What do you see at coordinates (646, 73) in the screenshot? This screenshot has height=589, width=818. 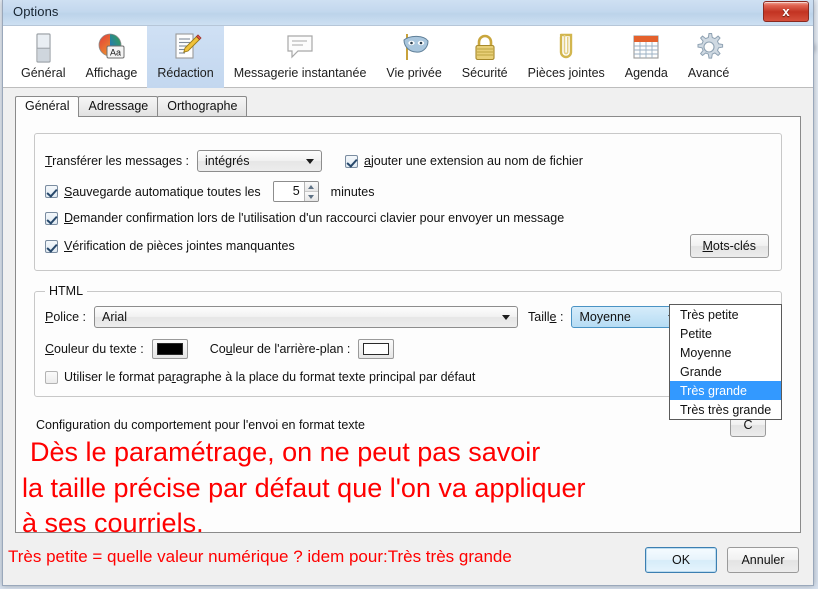 I see `toolbar-item-label: Agenda` at bounding box center [646, 73].